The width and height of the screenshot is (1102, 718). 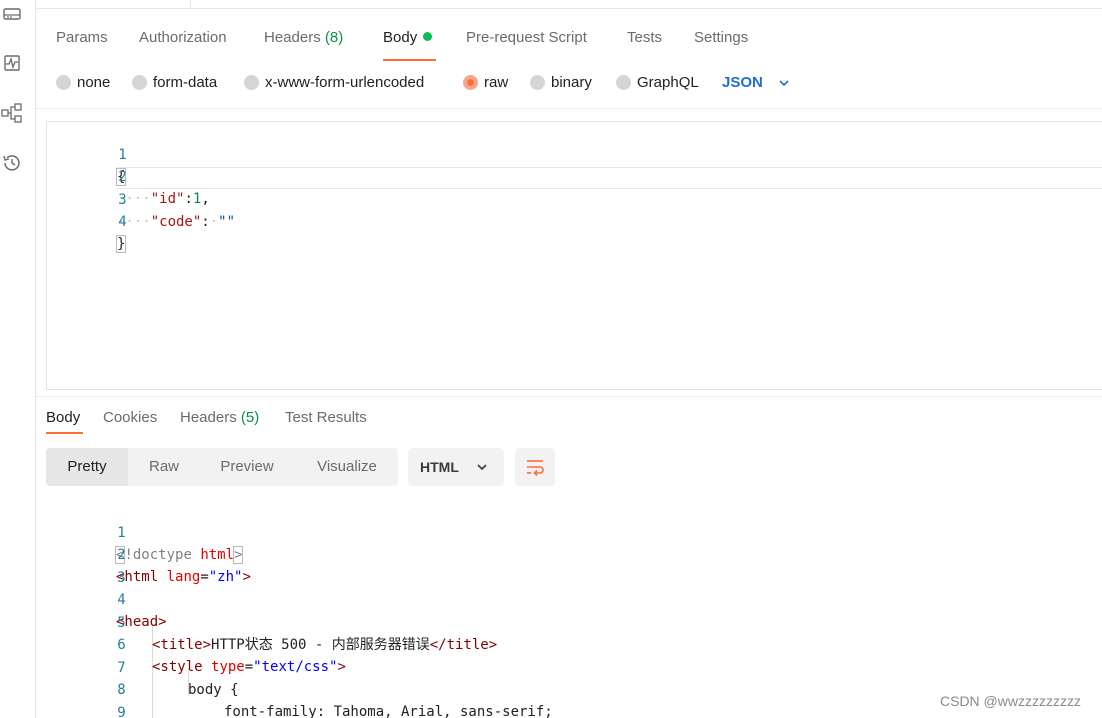 I want to click on wrap-lines-button, so click(x=535, y=467).